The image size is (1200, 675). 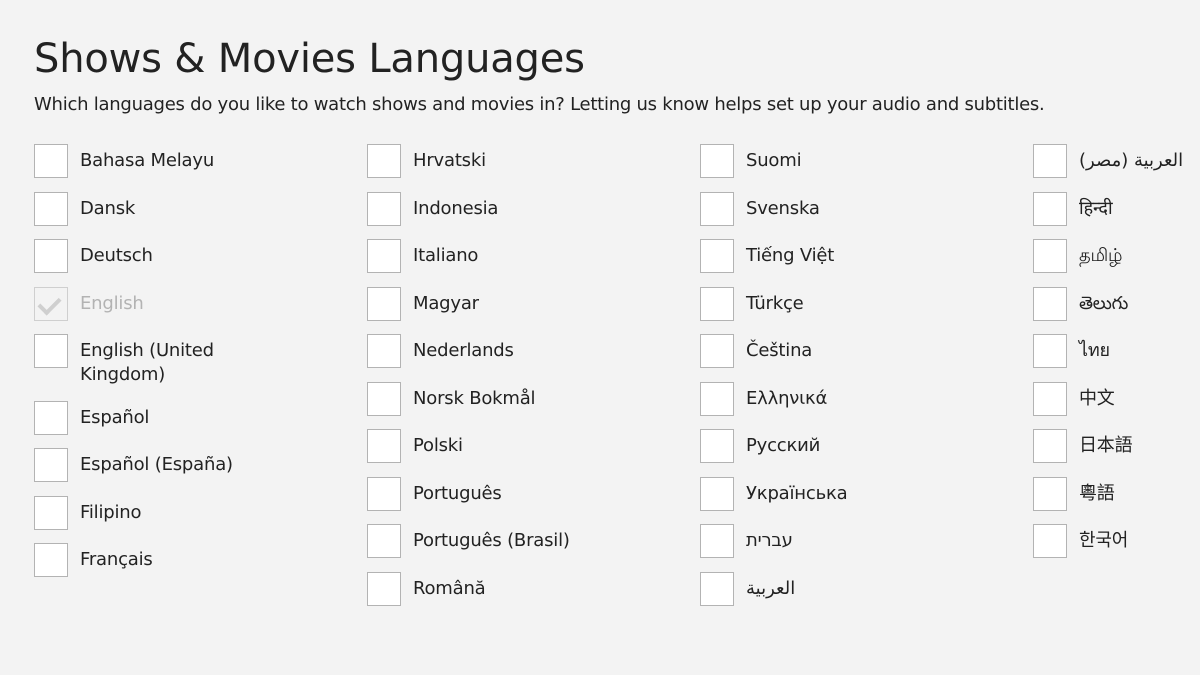 What do you see at coordinates (457, 493) in the screenshot?
I see `language-label: Português` at bounding box center [457, 493].